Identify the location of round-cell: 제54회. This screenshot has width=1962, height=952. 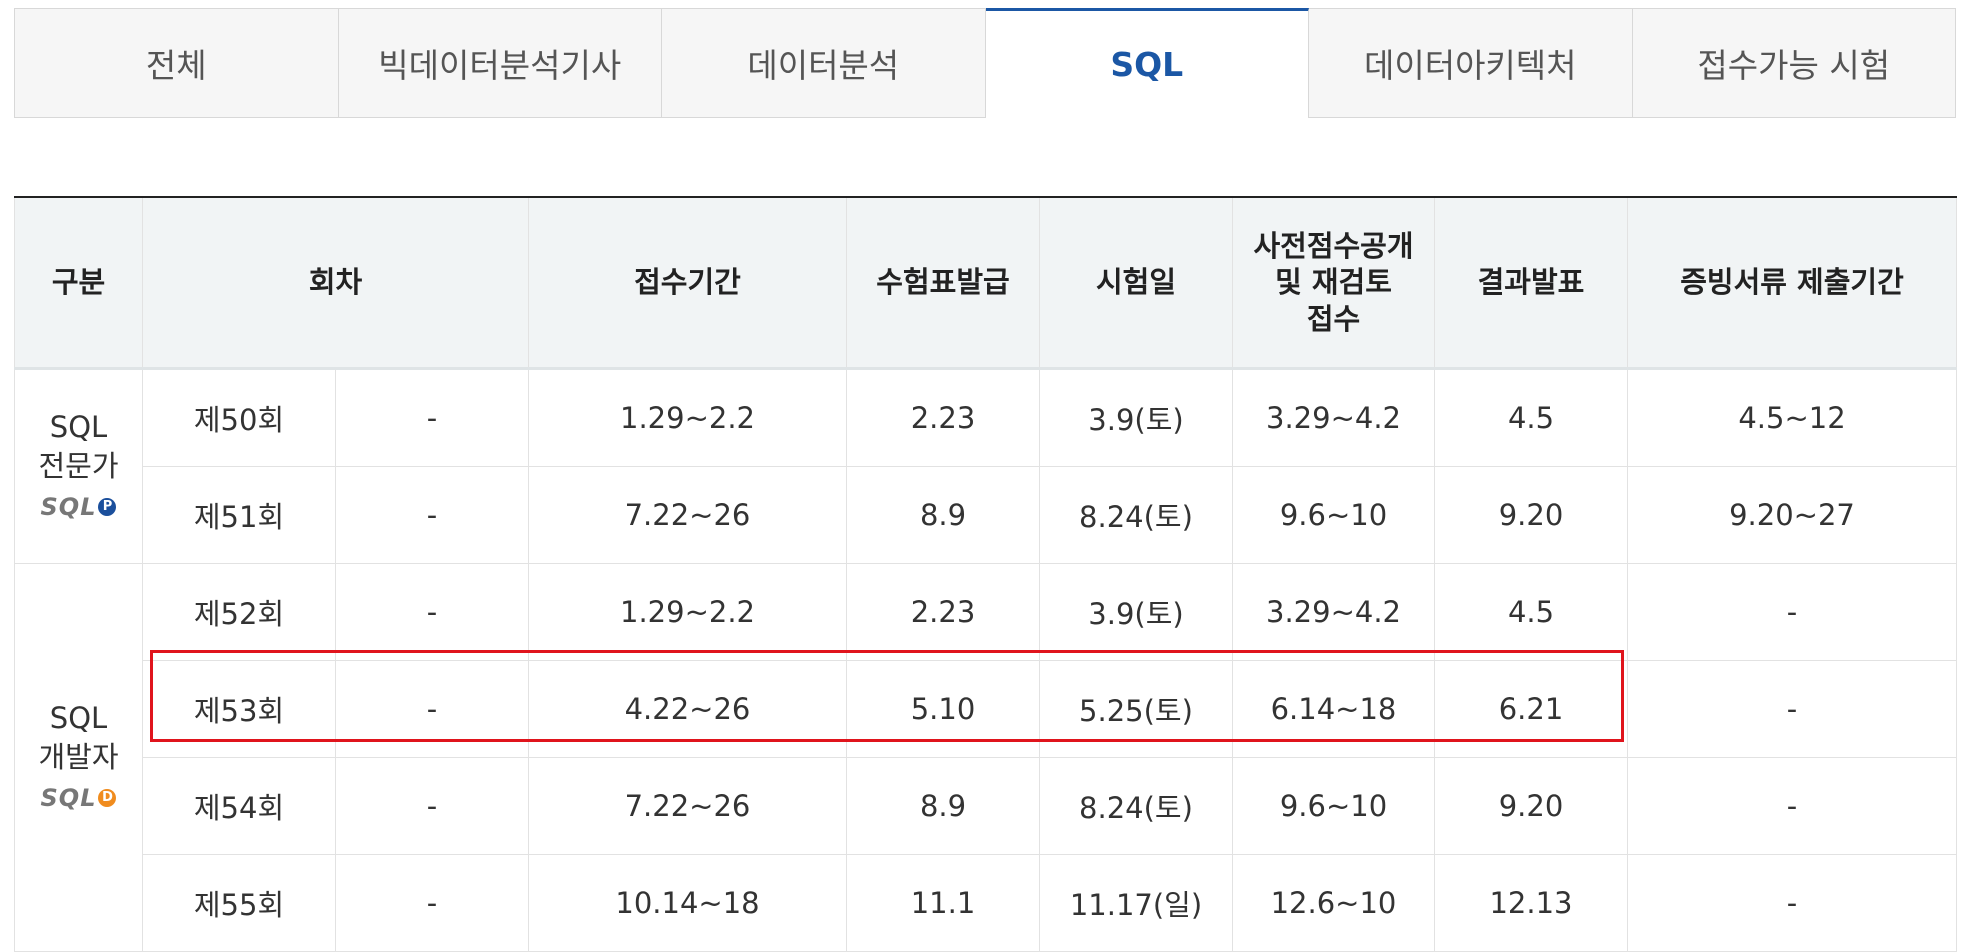
(239, 806).